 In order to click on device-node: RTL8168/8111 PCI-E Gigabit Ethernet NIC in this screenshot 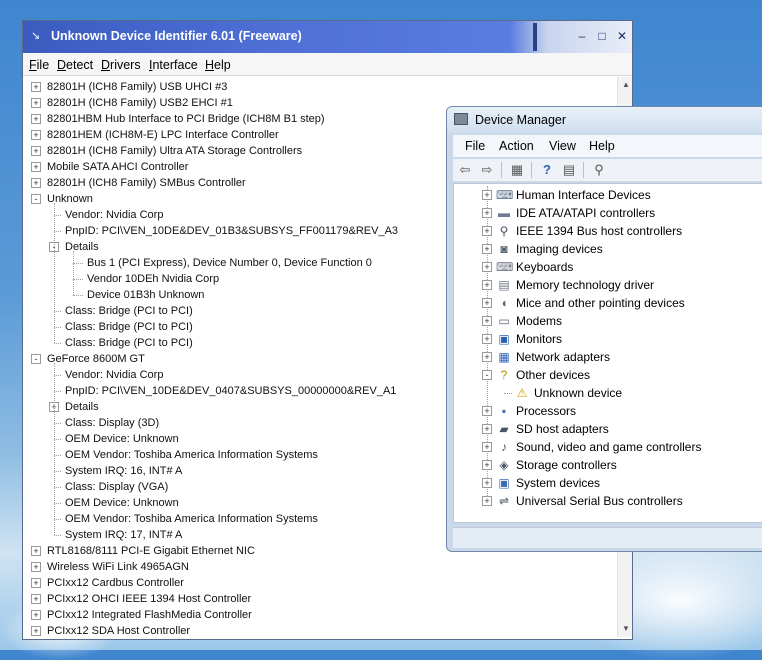, I will do `click(151, 551)`.